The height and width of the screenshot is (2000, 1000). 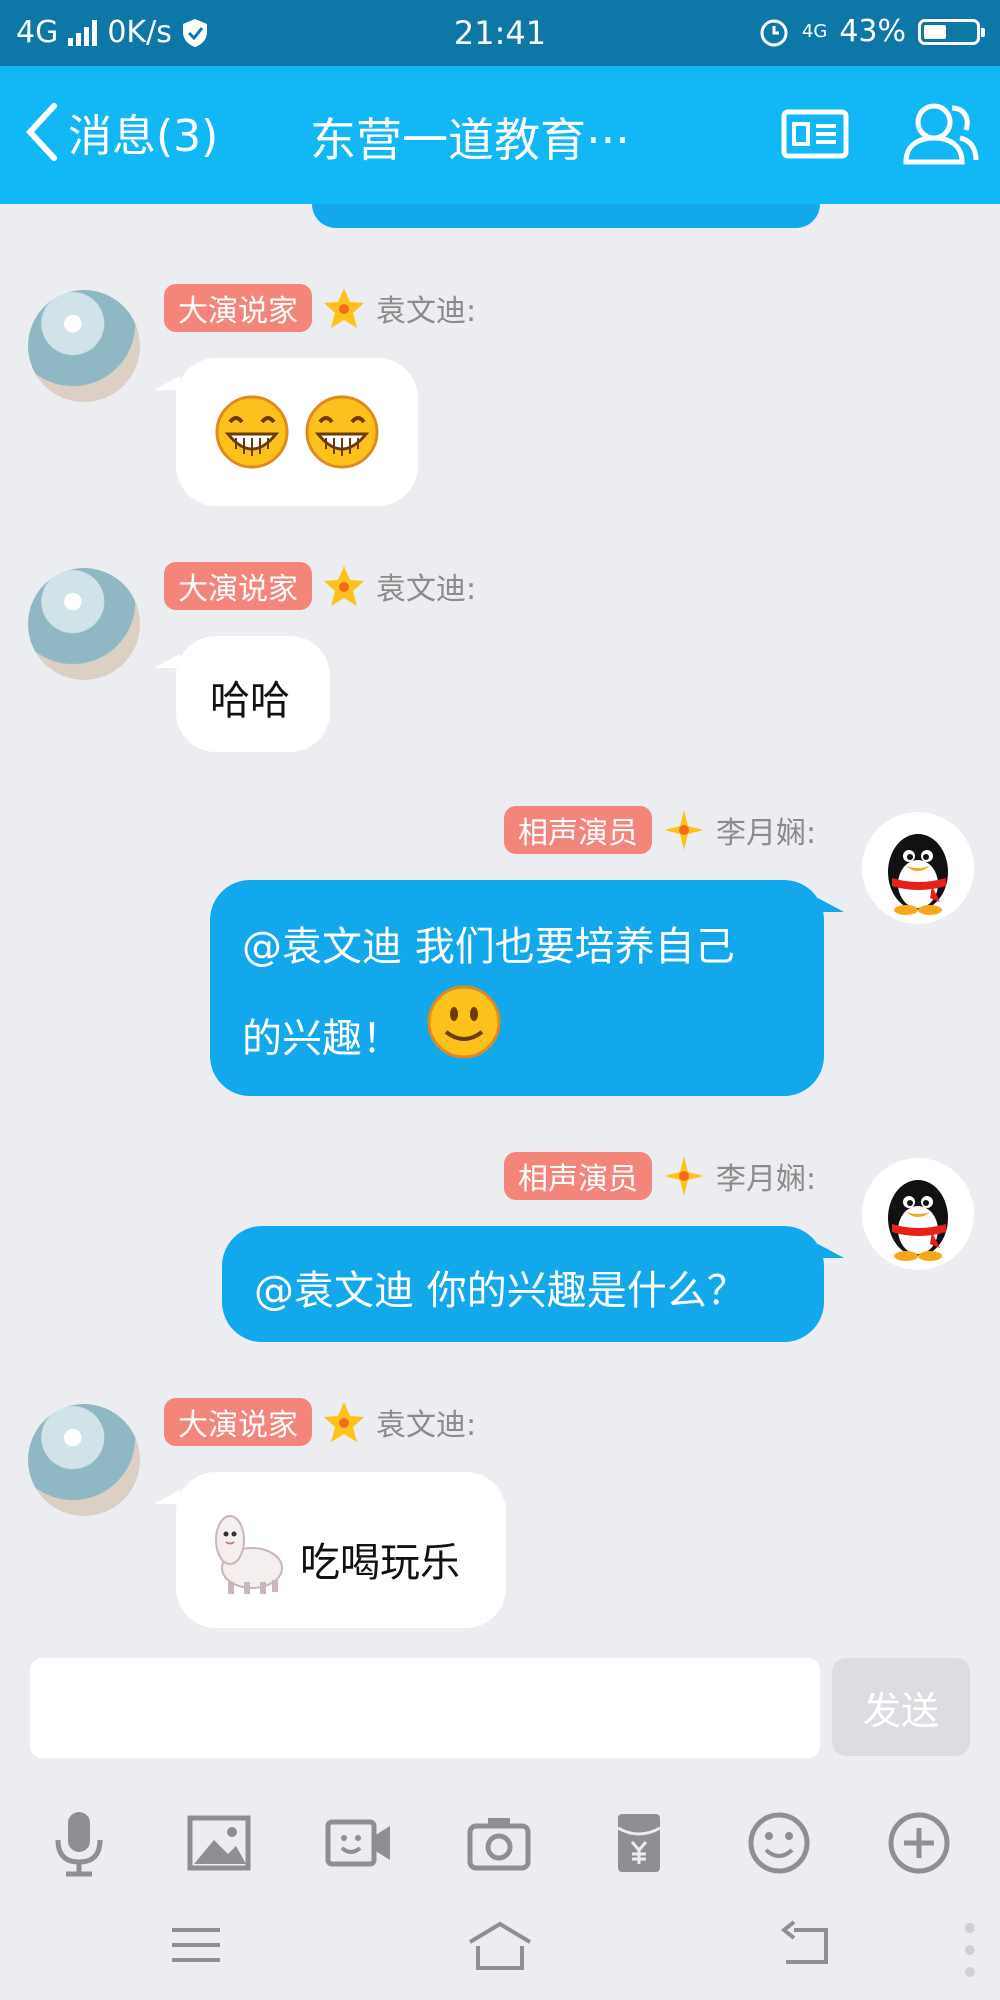 I want to click on back-button: 消息(3), so click(x=121, y=132).